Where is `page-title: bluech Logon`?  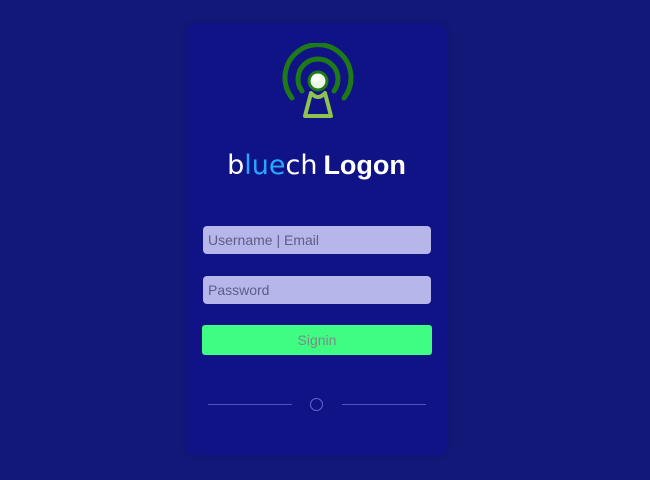 page-title: bluech Logon is located at coordinates (316, 167).